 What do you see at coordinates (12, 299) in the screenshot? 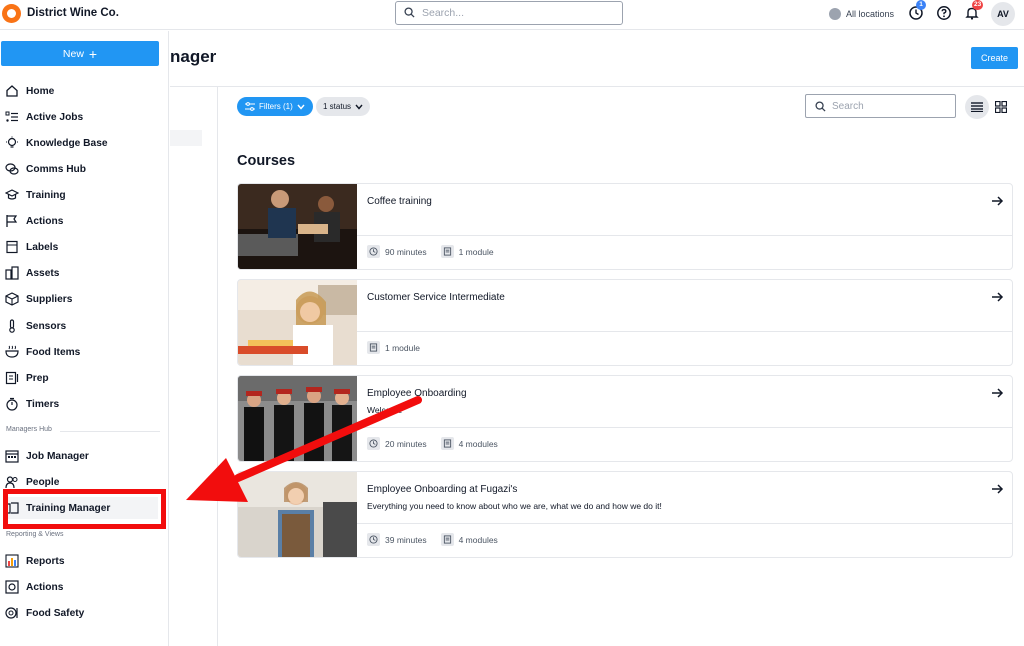
I see `box-icon` at bounding box center [12, 299].